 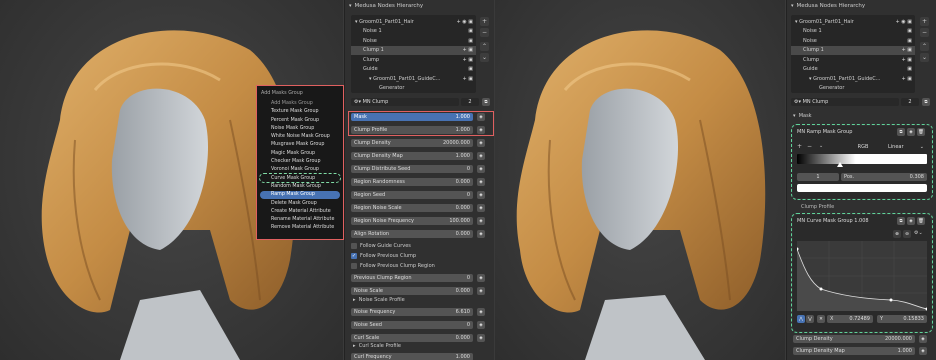 What do you see at coordinates (412, 325) in the screenshot?
I see `prop-noise-seed: Noise Seed 0` at bounding box center [412, 325].